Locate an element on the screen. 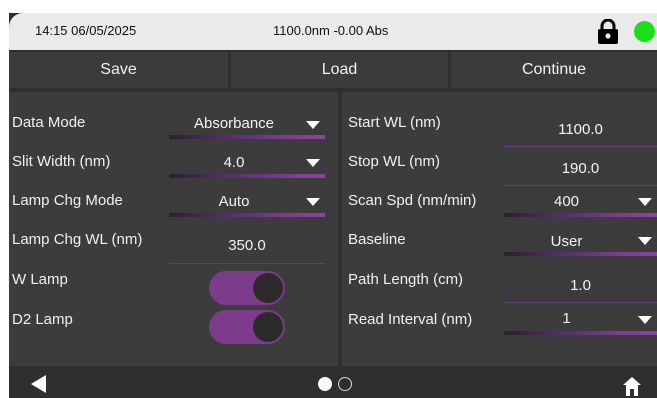 Image resolution: width=657 pixels, height=398 pixels. read-interval-label: Read Interval (nm) is located at coordinates (410, 319).